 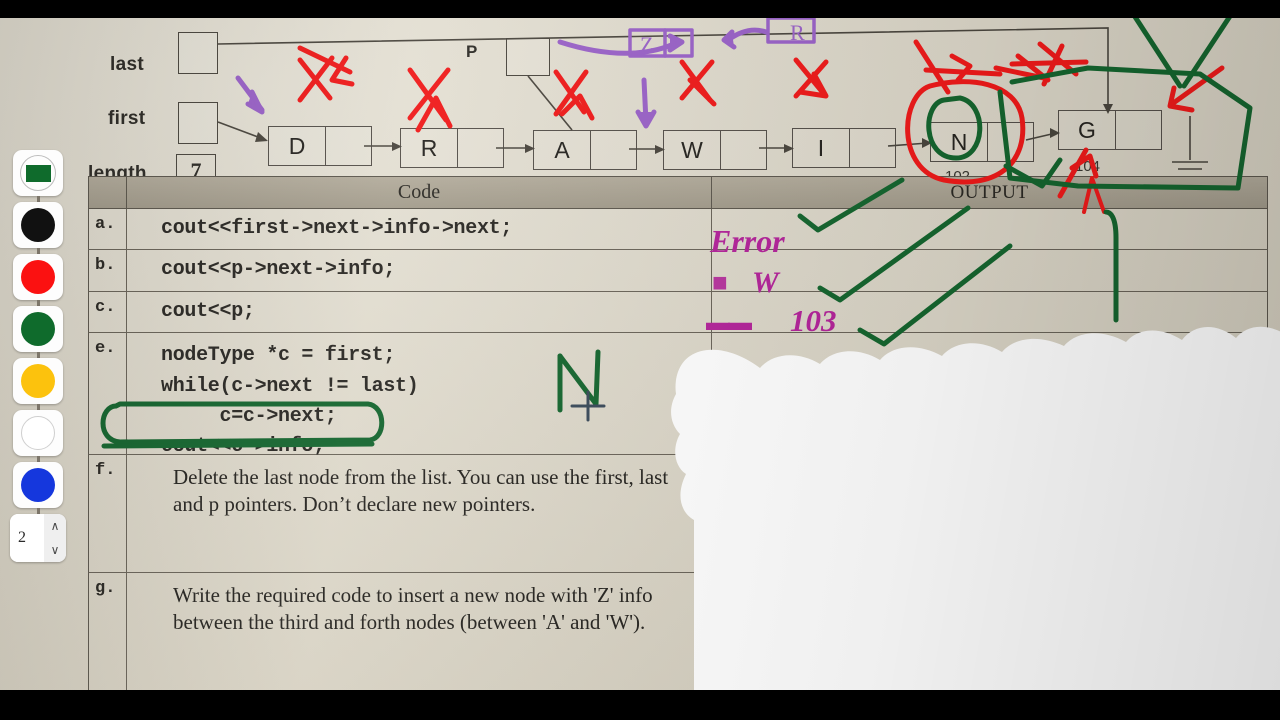 What do you see at coordinates (419, 270) in the screenshot?
I see `row-code: cout<<p->next->info;` at bounding box center [419, 270].